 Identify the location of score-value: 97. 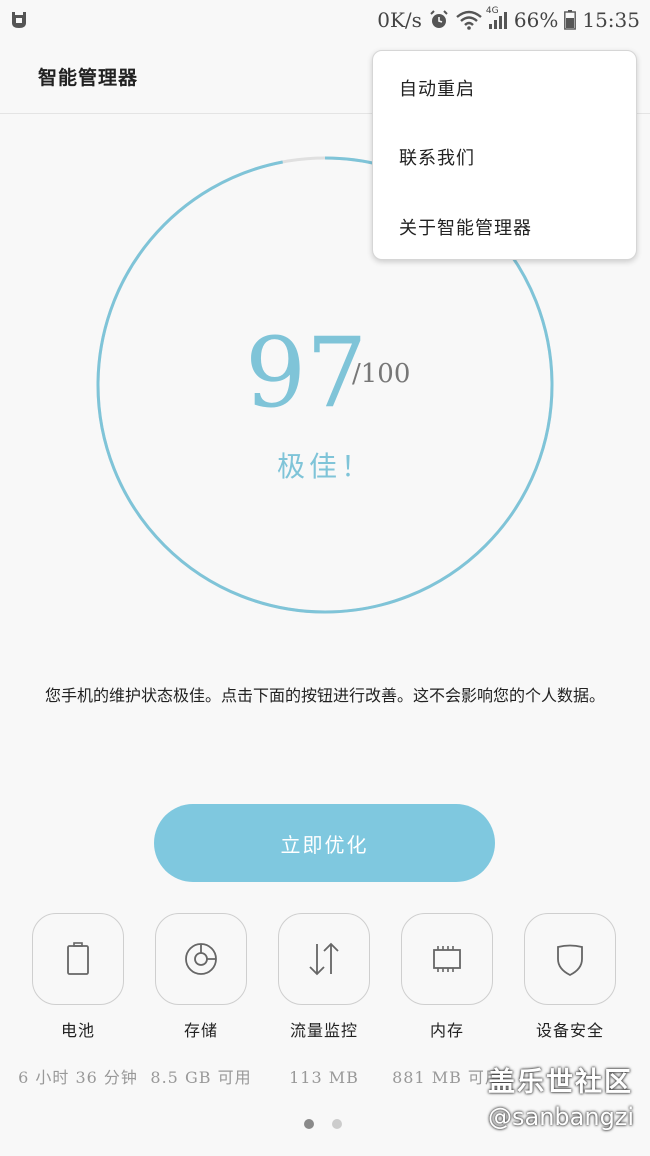
(306, 373).